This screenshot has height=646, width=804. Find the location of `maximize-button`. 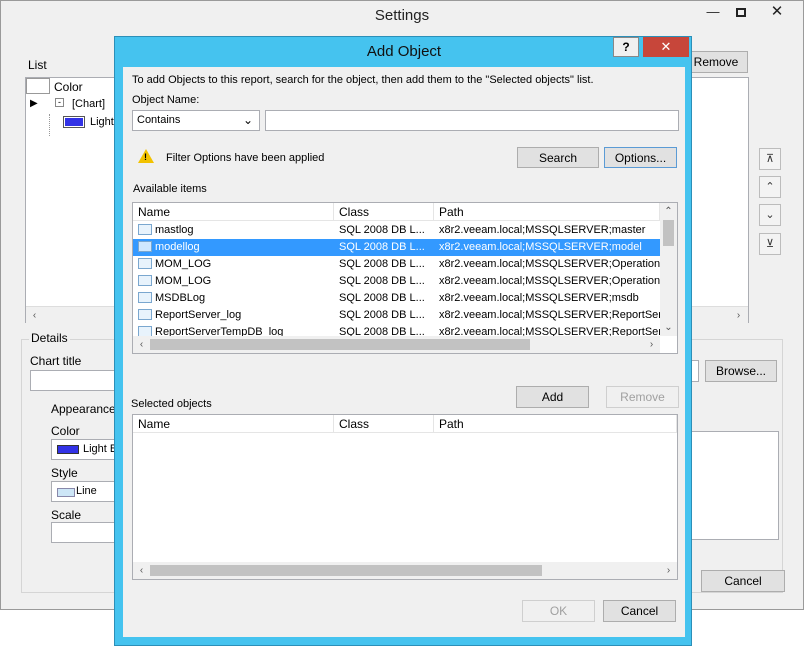

maximize-button is located at coordinates (741, 12).